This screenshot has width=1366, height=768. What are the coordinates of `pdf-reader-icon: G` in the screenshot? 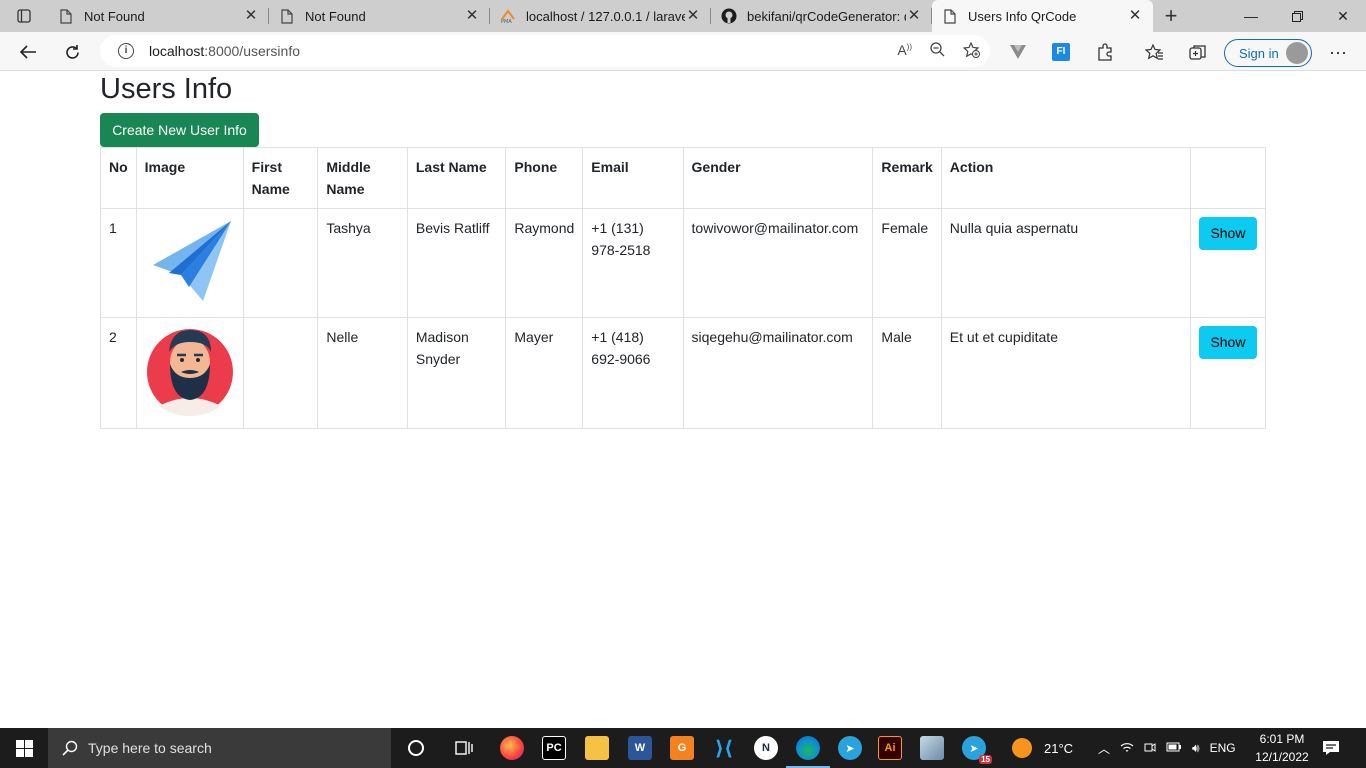 It's located at (682, 748).